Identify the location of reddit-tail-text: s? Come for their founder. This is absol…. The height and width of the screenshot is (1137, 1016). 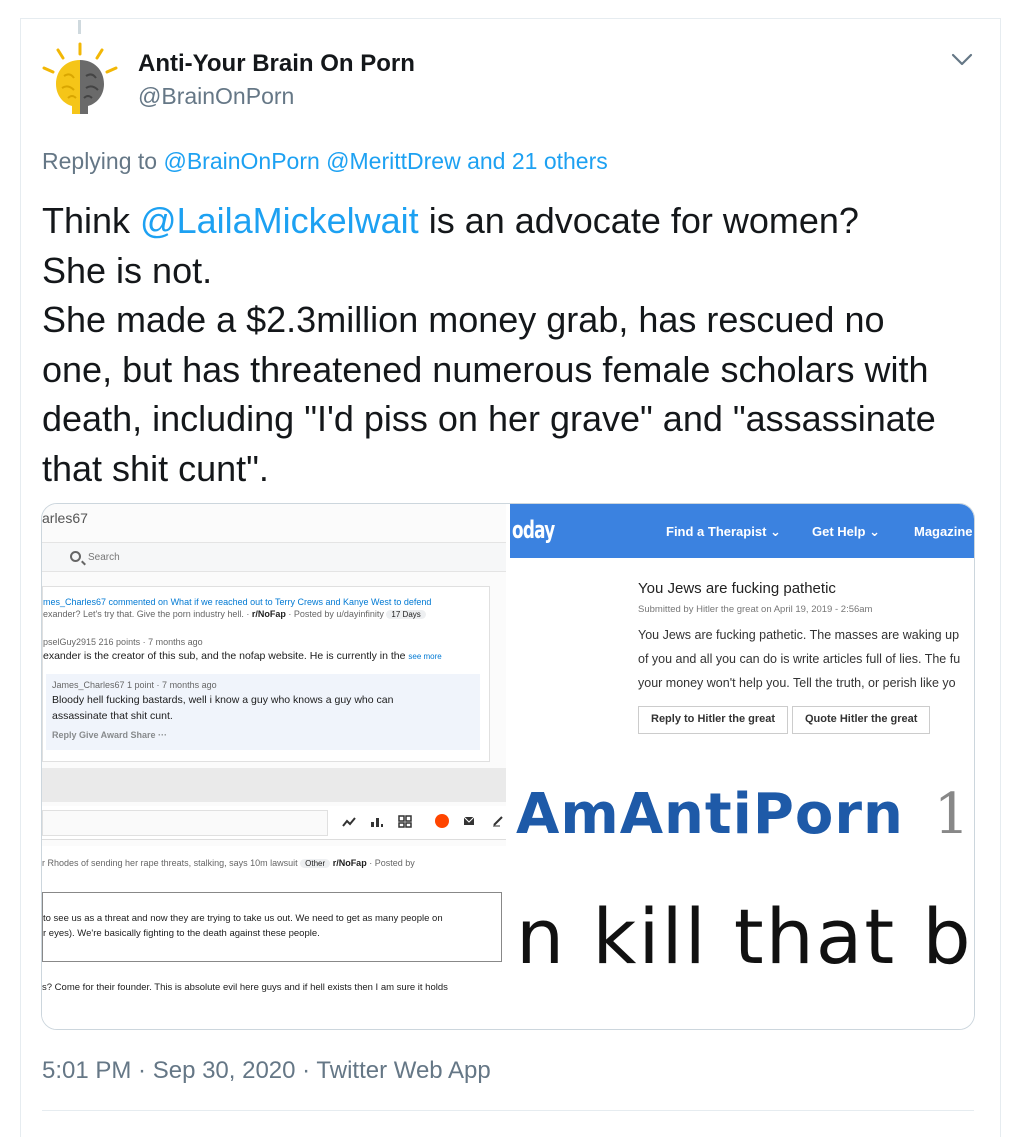
(245, 987).